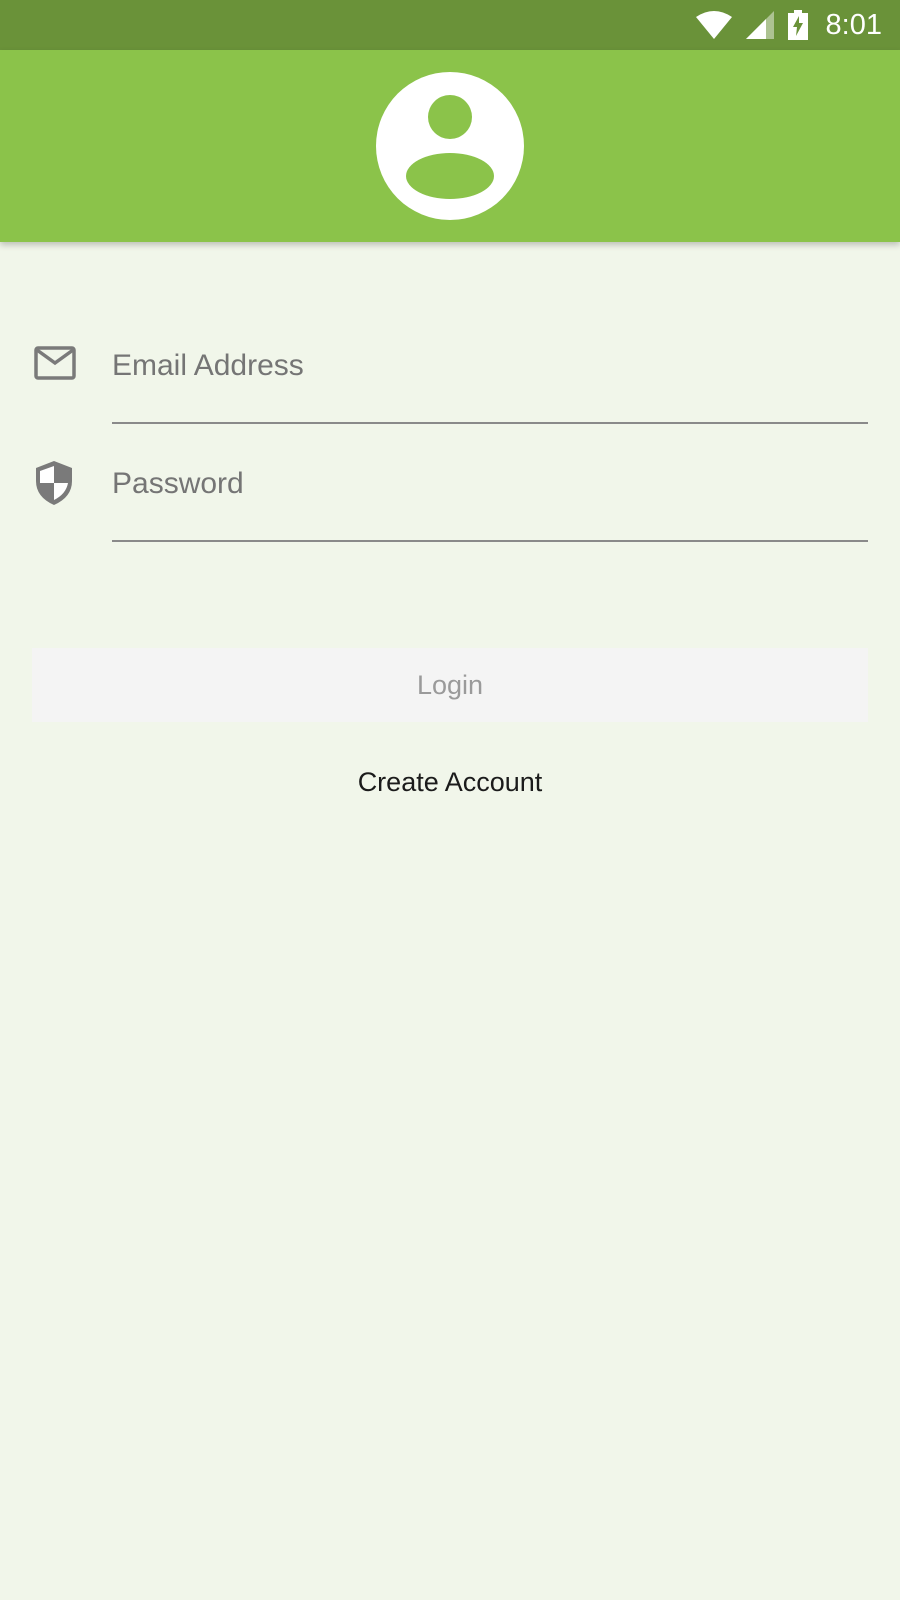 This screenshot has height=1600, width=900. I want to click on status-time: 8:01, so click(853, 24).